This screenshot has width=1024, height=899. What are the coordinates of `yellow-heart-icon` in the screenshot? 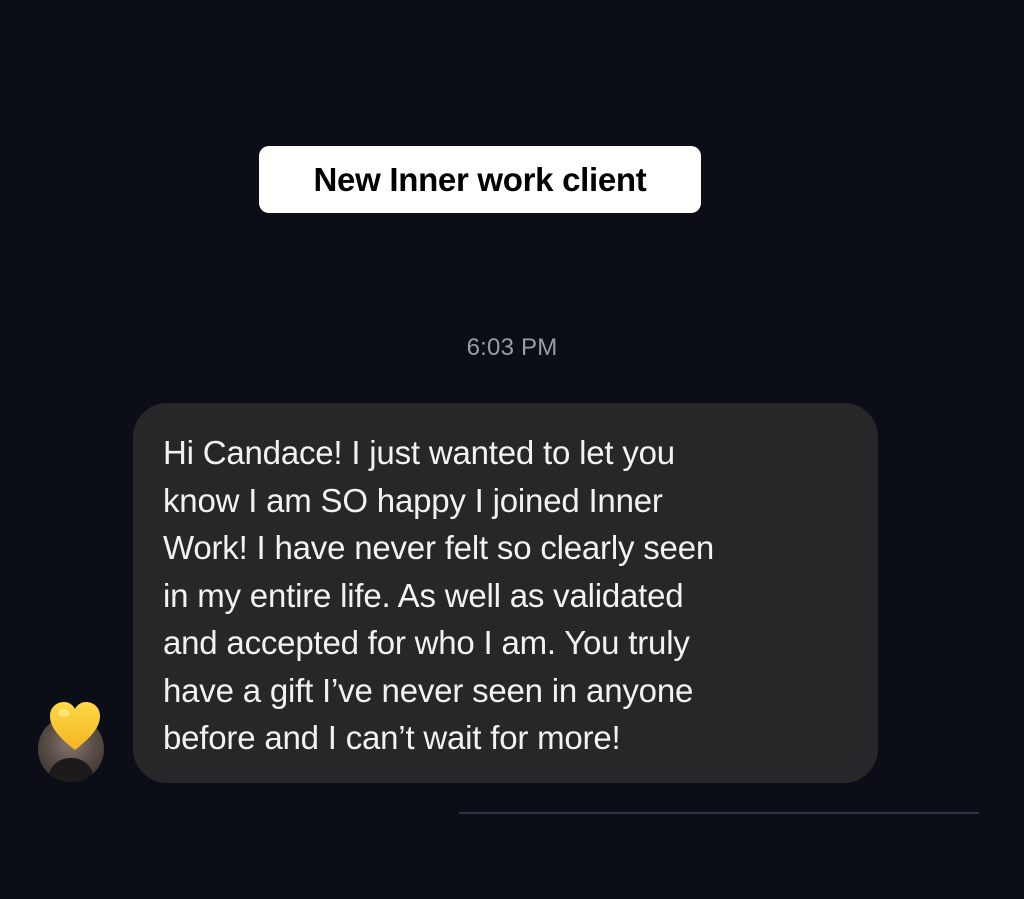 It's located at (75, 726).